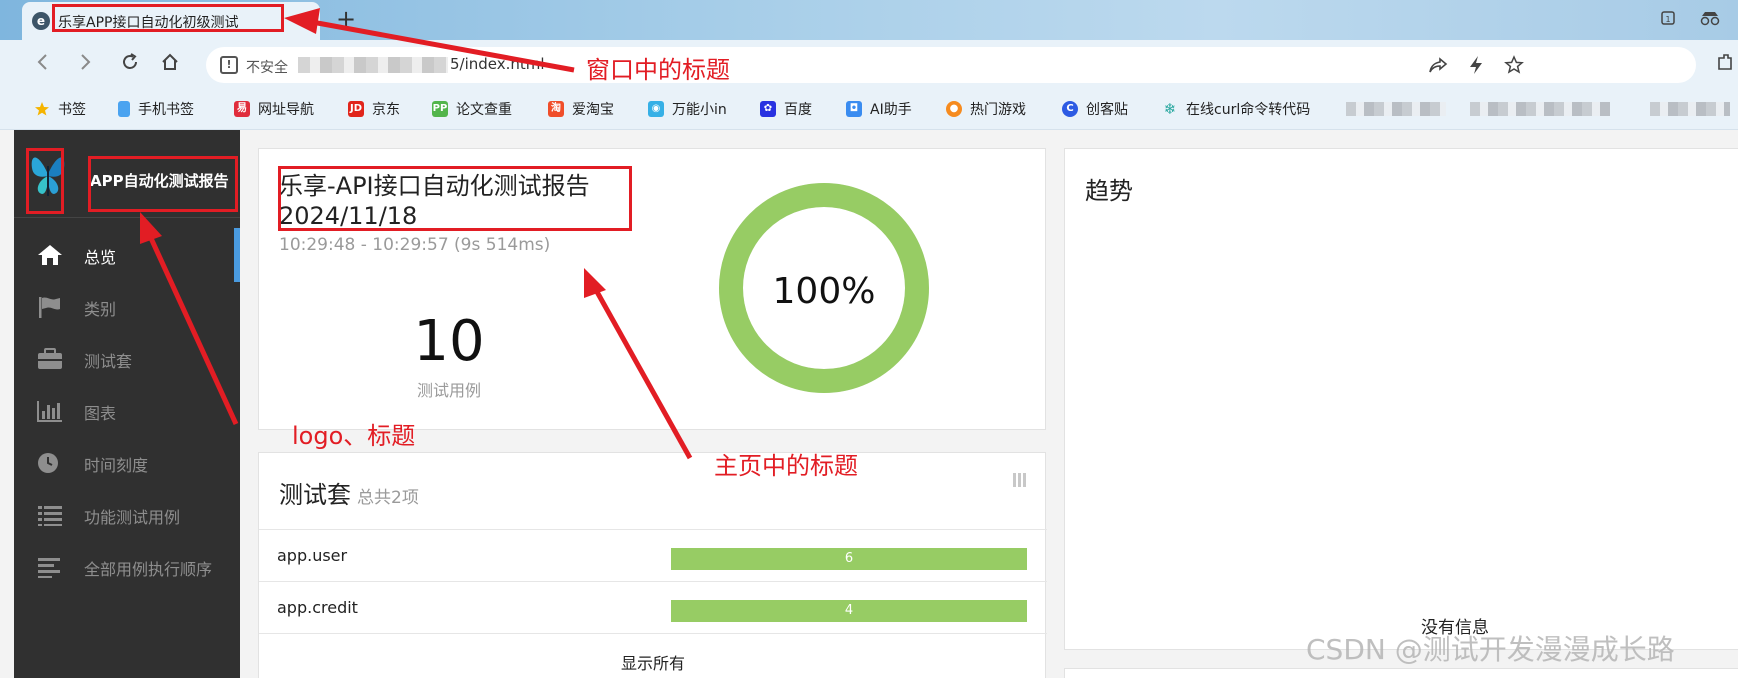 Image resolution: width=1738 pixels, height=678 pixels. Describe the element at coordinates (1438, 67) in the screenshot. I see `share-icon` at that location.